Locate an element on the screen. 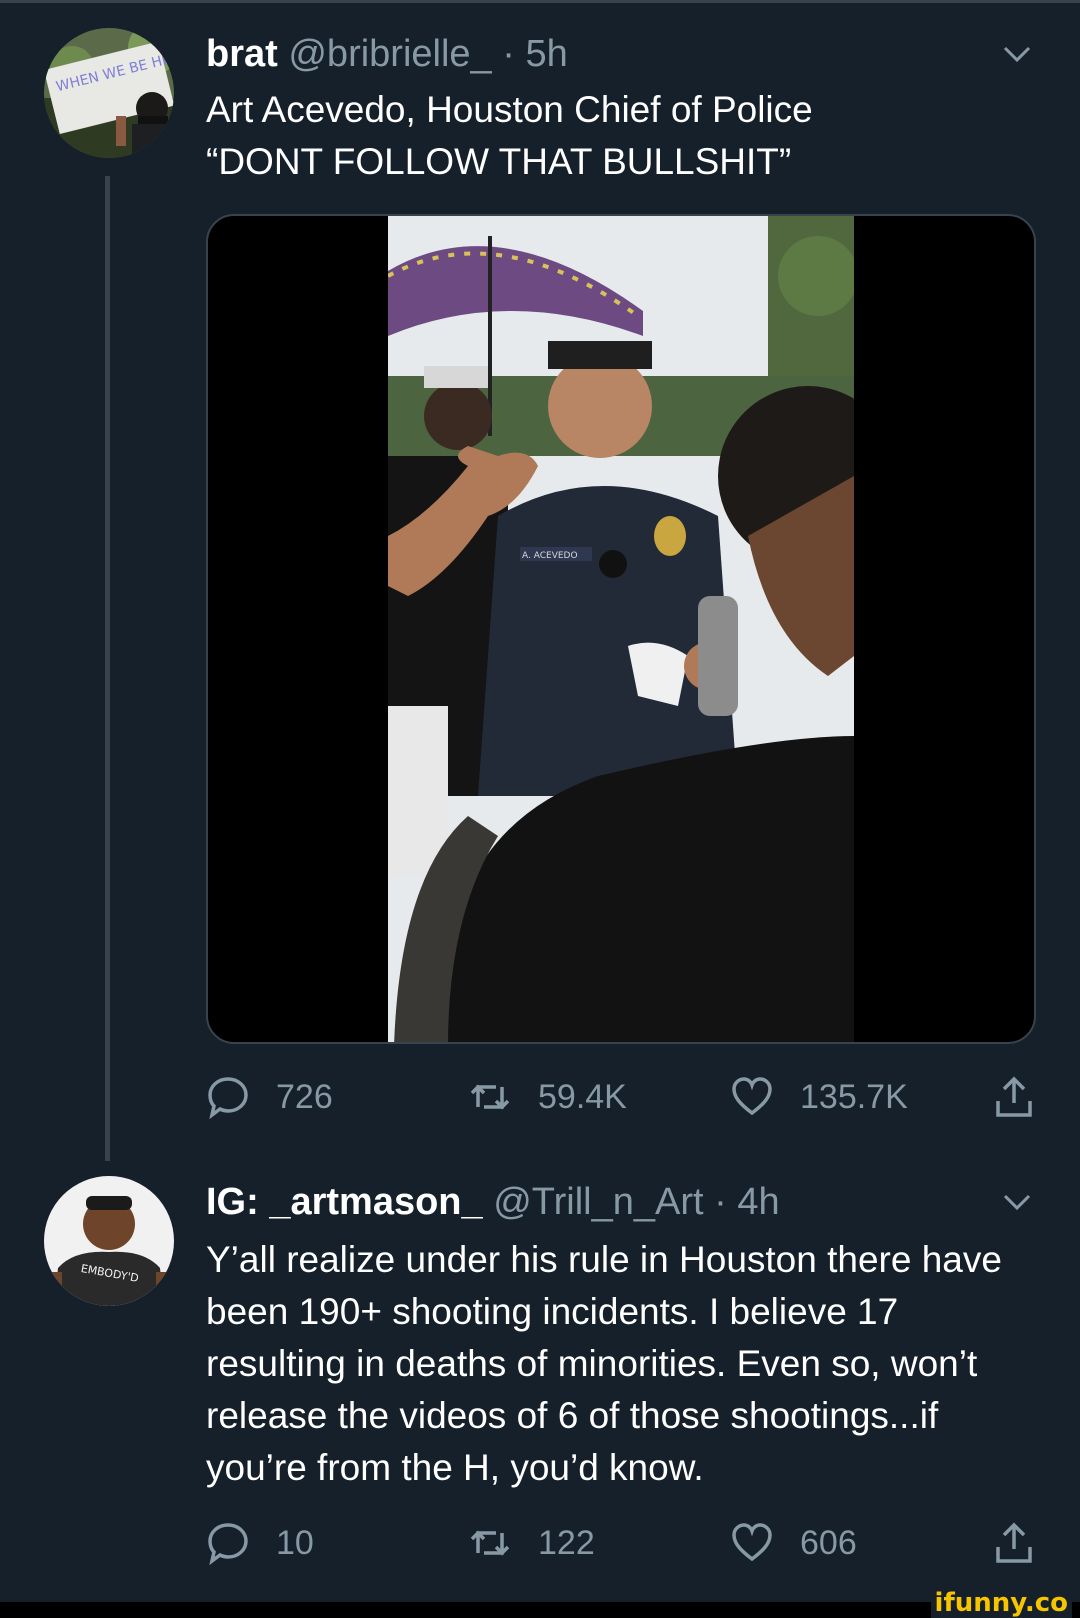  display-name: IG: _artmason_ is located at coordinates (344, 1202).